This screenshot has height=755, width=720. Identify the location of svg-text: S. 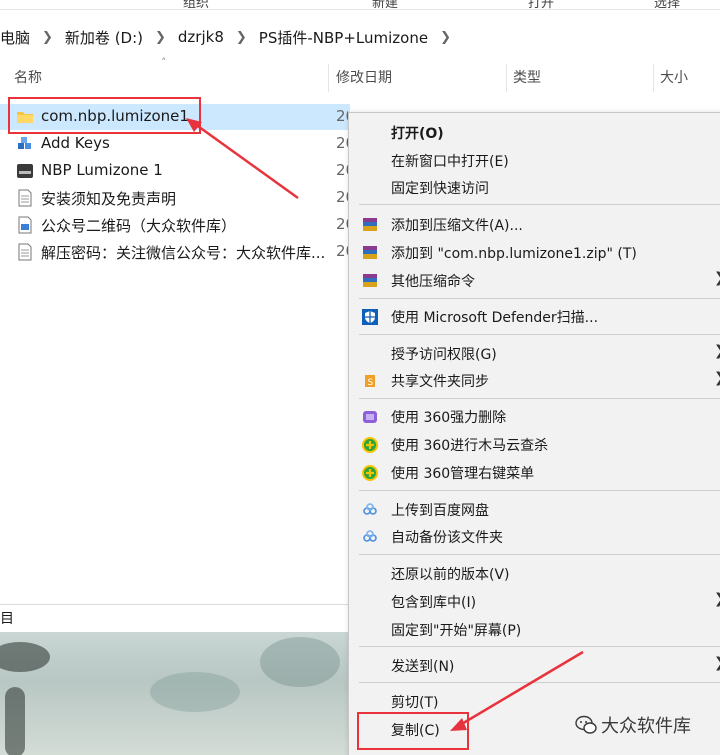
(371, 383).